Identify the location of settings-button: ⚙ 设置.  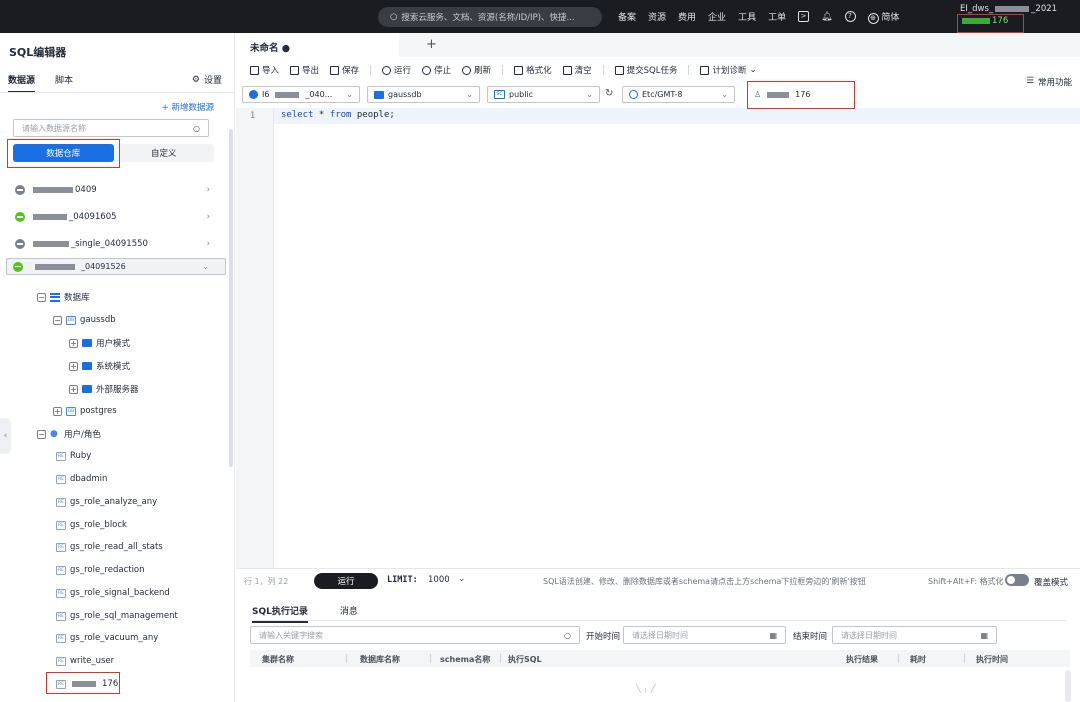
(207, 80).